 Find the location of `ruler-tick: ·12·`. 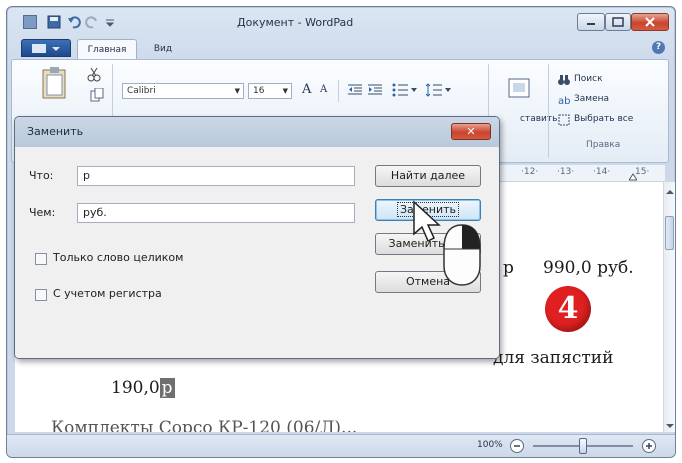

ruler-tick: ·12· is located at coordinates (530, 172).